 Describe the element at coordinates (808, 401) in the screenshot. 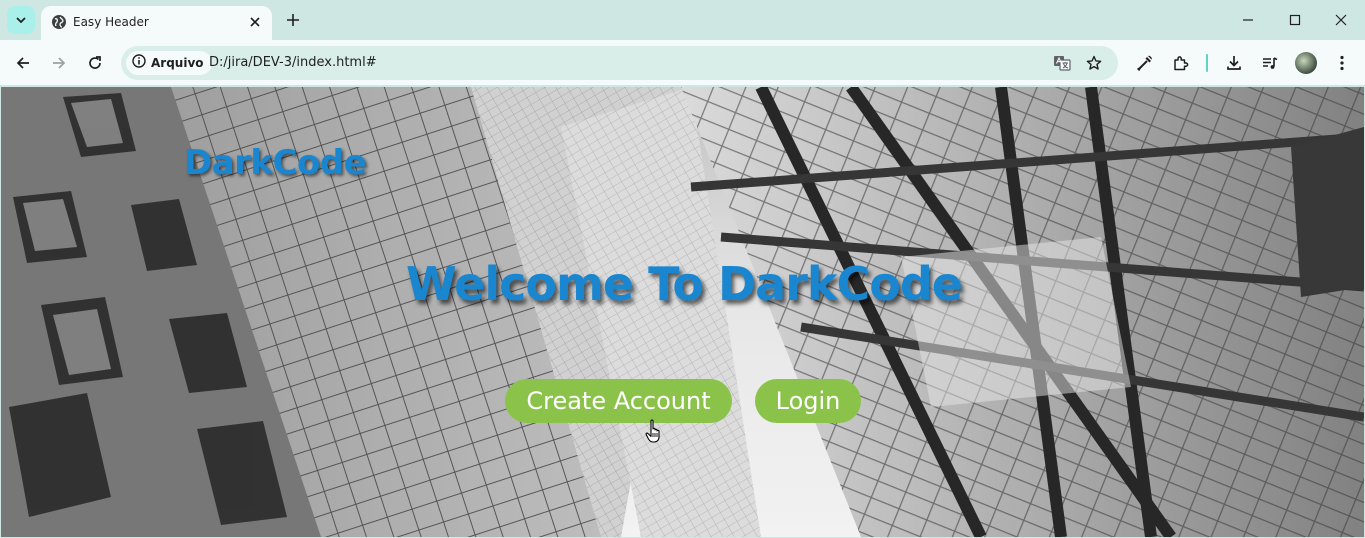

I see `login-button: Login` at that location.